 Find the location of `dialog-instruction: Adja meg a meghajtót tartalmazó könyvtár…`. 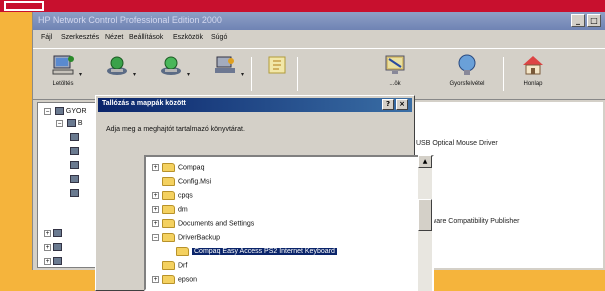

dialog-instruction: Adja meg a meghajtót tartalmazó könyvtár… is located at coordinates (175, 129).